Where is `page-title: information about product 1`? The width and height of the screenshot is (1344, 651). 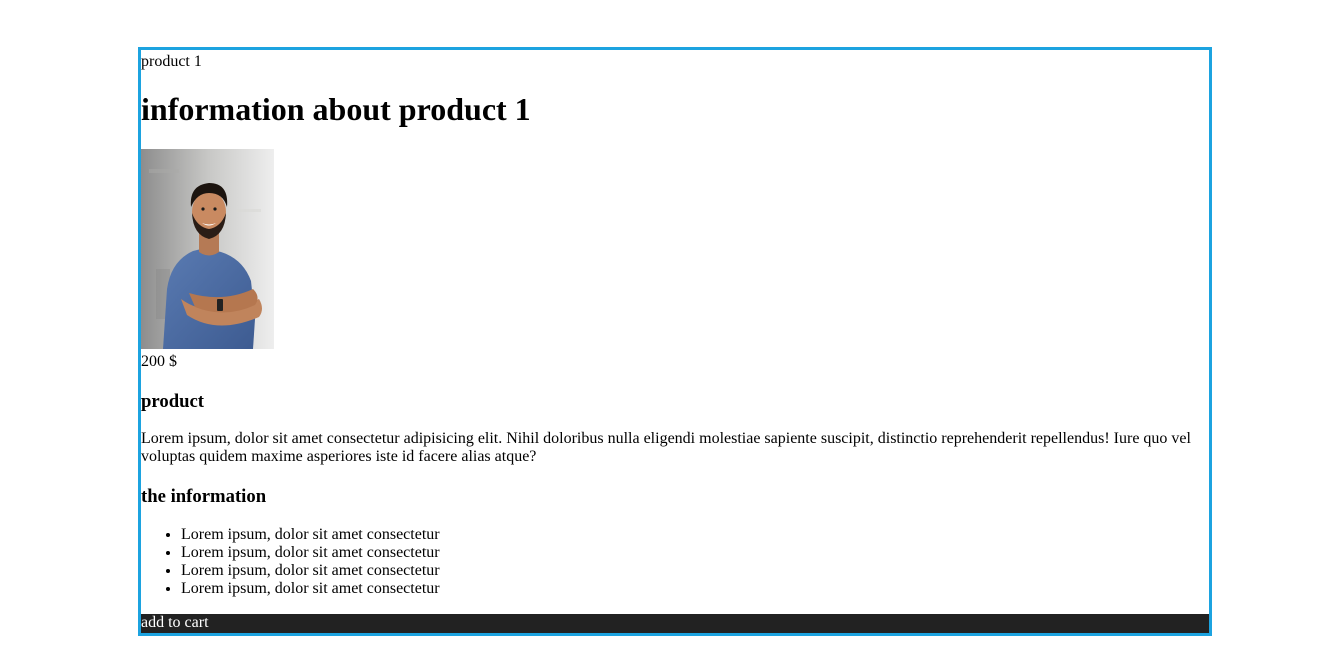
page-title: information about product 1 is located at coordinates (336, 109).